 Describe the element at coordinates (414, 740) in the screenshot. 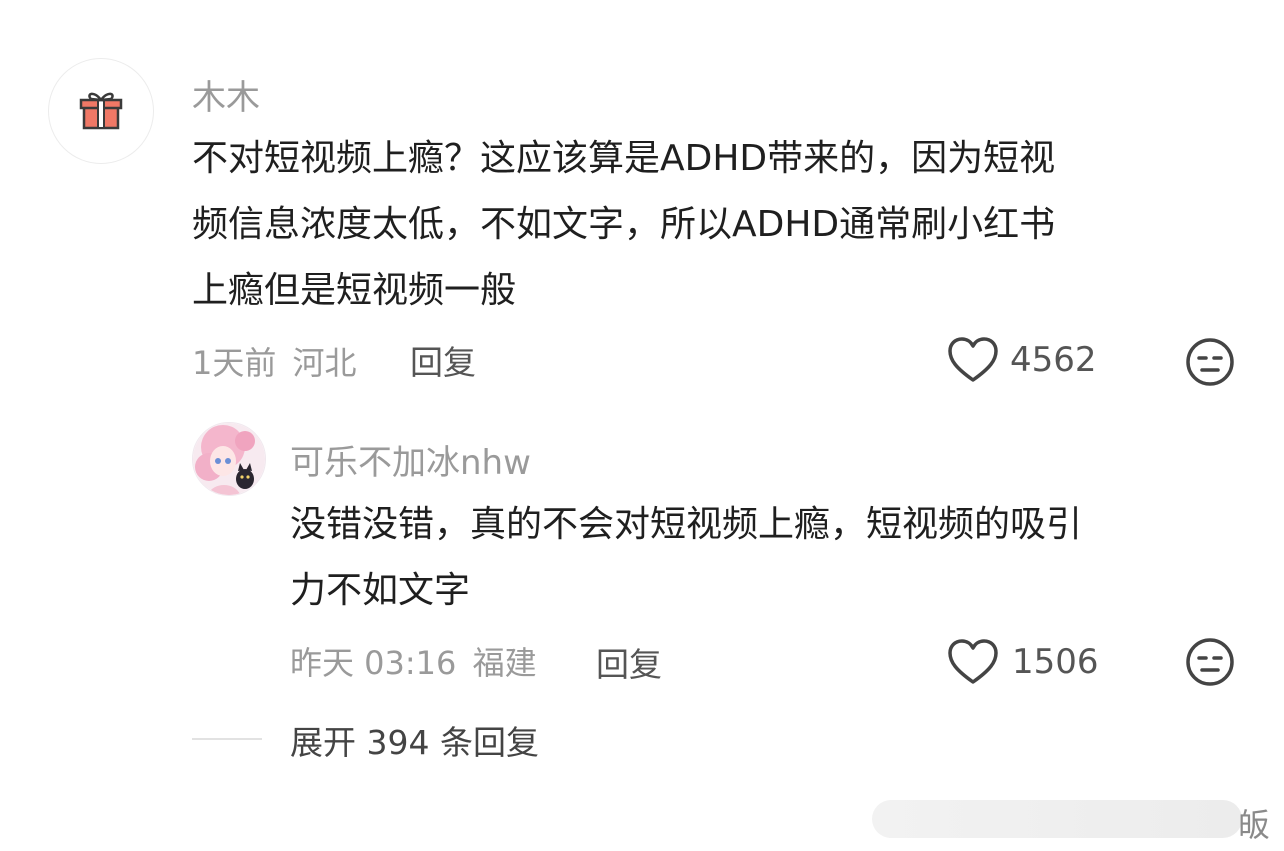

I see `expand-replies-button: 展开 394 条回复` at that location.